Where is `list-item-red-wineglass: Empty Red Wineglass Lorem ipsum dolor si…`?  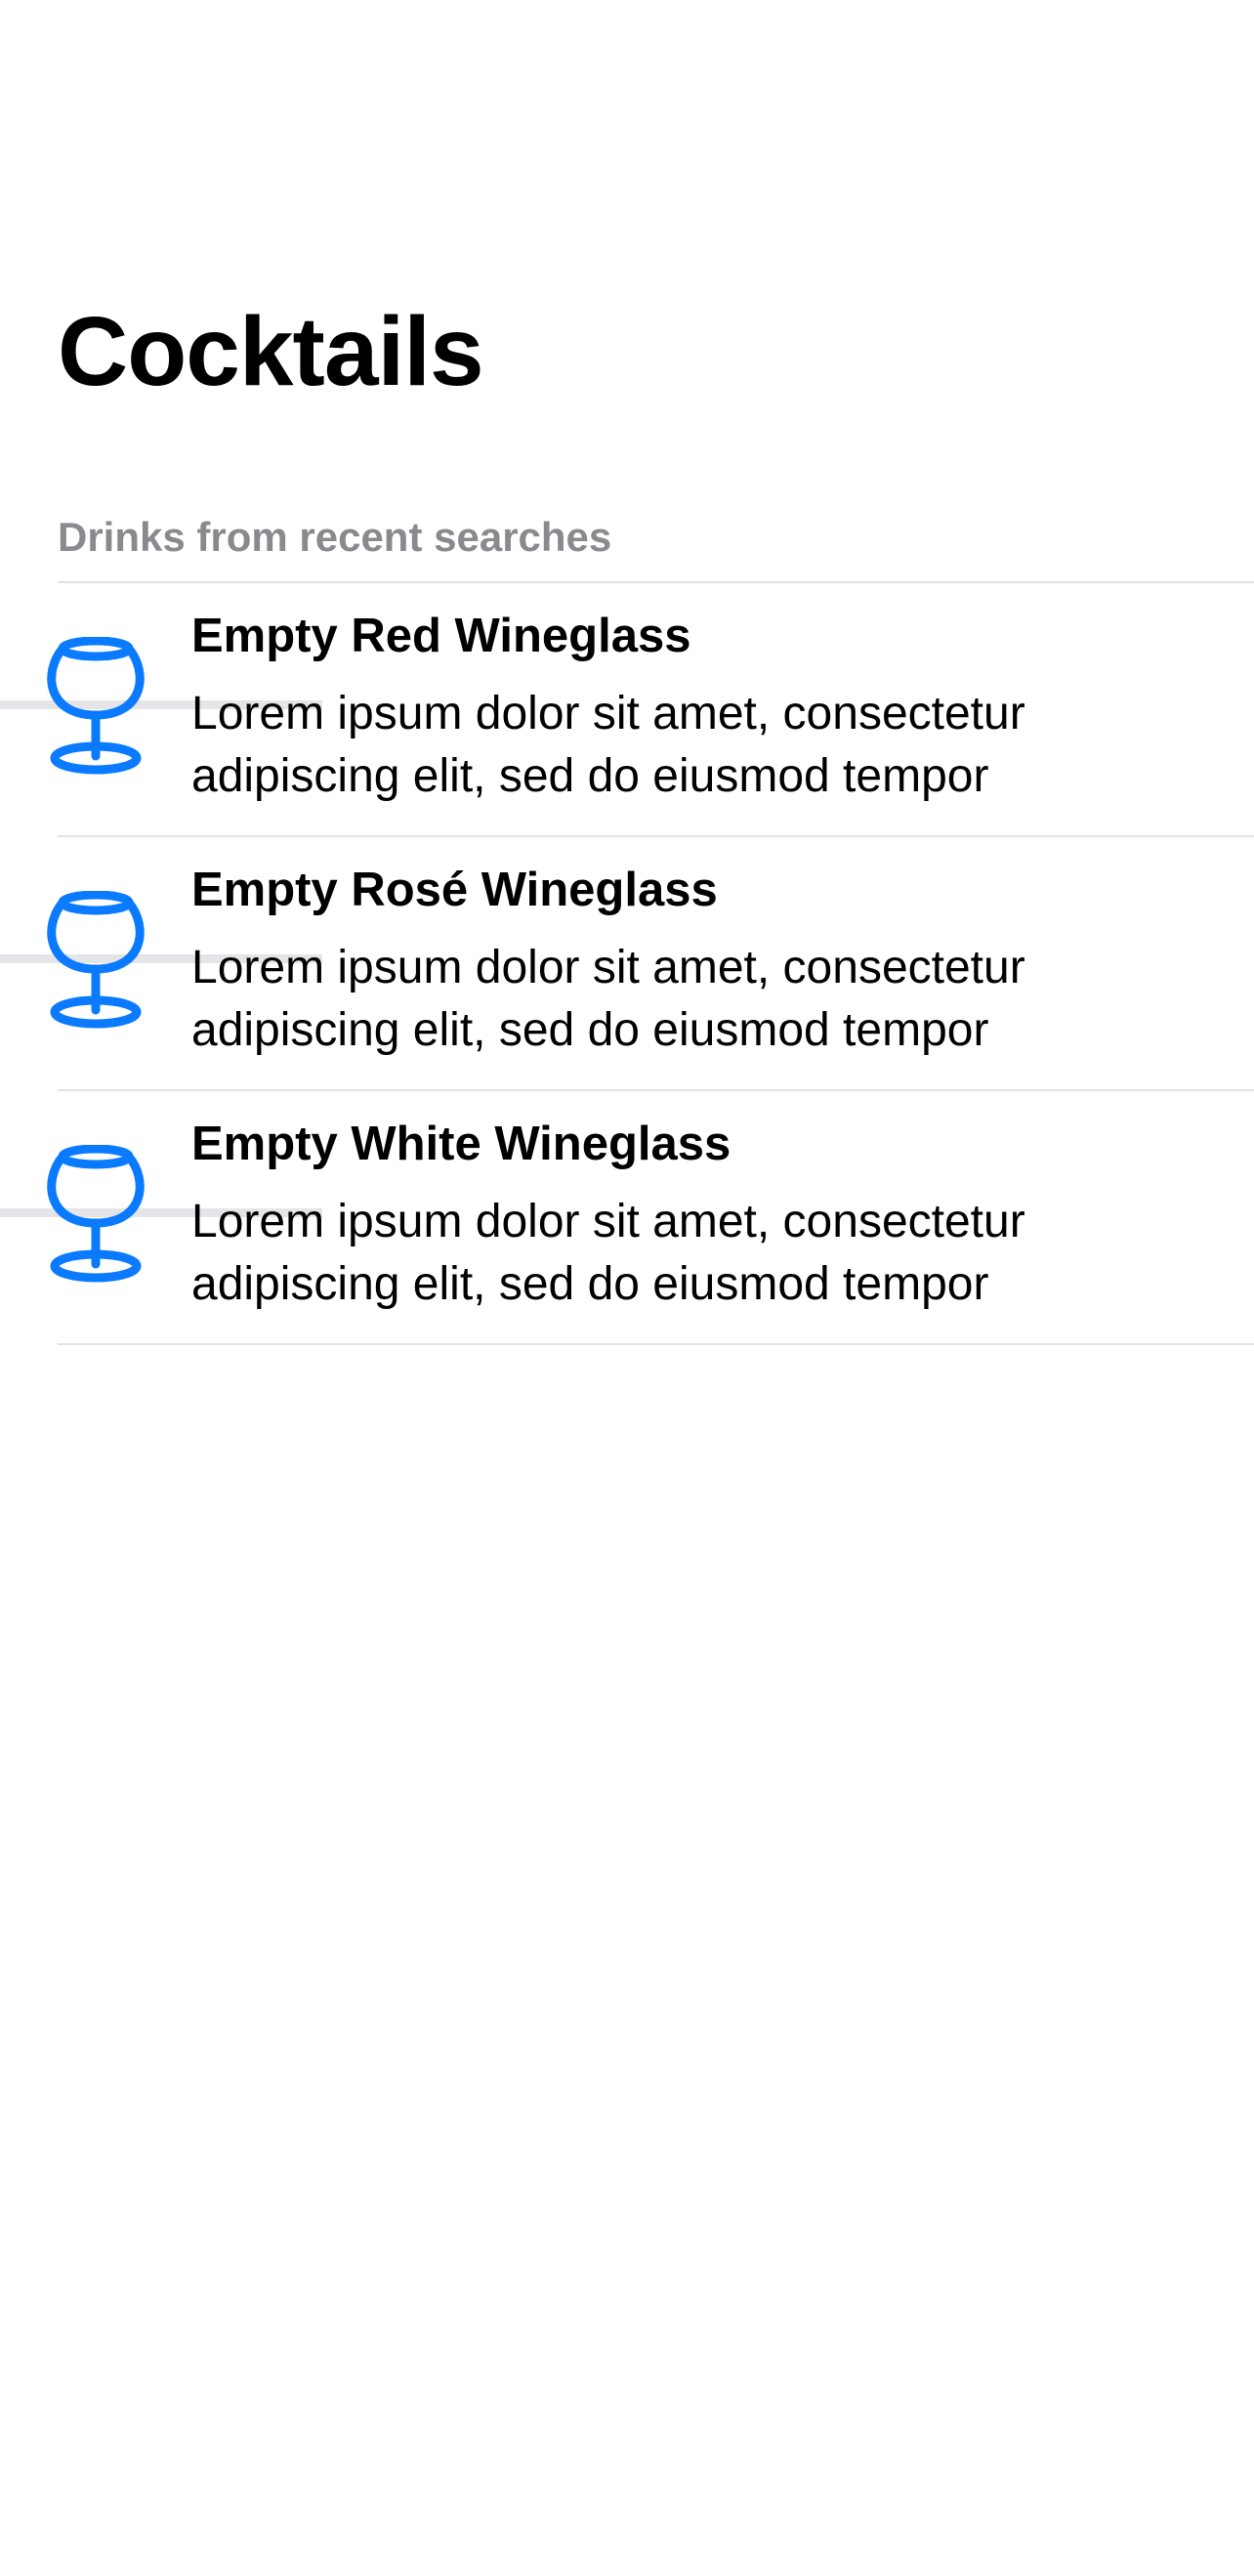 list-item-red-wineglass: Empty Red Wineglass Lorem ipsum dolor si… is located at coordinates (627, 709).